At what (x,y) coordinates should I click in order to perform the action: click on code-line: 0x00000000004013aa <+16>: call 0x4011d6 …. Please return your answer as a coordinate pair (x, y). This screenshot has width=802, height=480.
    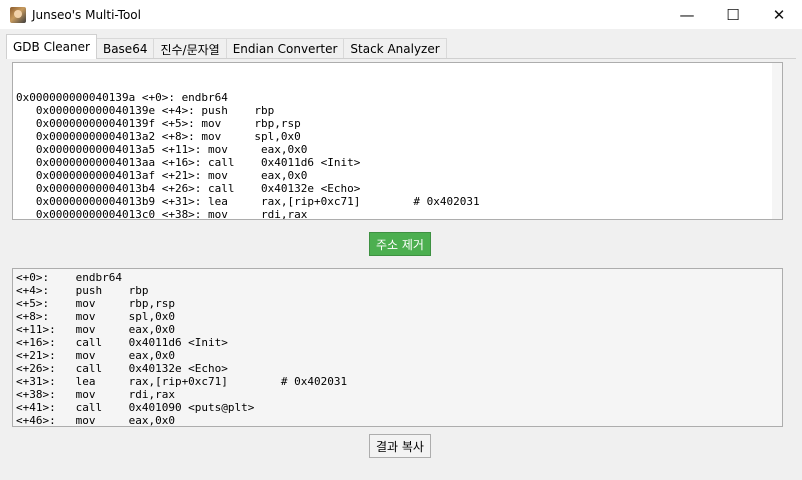
    Looking at the image, I should click on (188, 162).